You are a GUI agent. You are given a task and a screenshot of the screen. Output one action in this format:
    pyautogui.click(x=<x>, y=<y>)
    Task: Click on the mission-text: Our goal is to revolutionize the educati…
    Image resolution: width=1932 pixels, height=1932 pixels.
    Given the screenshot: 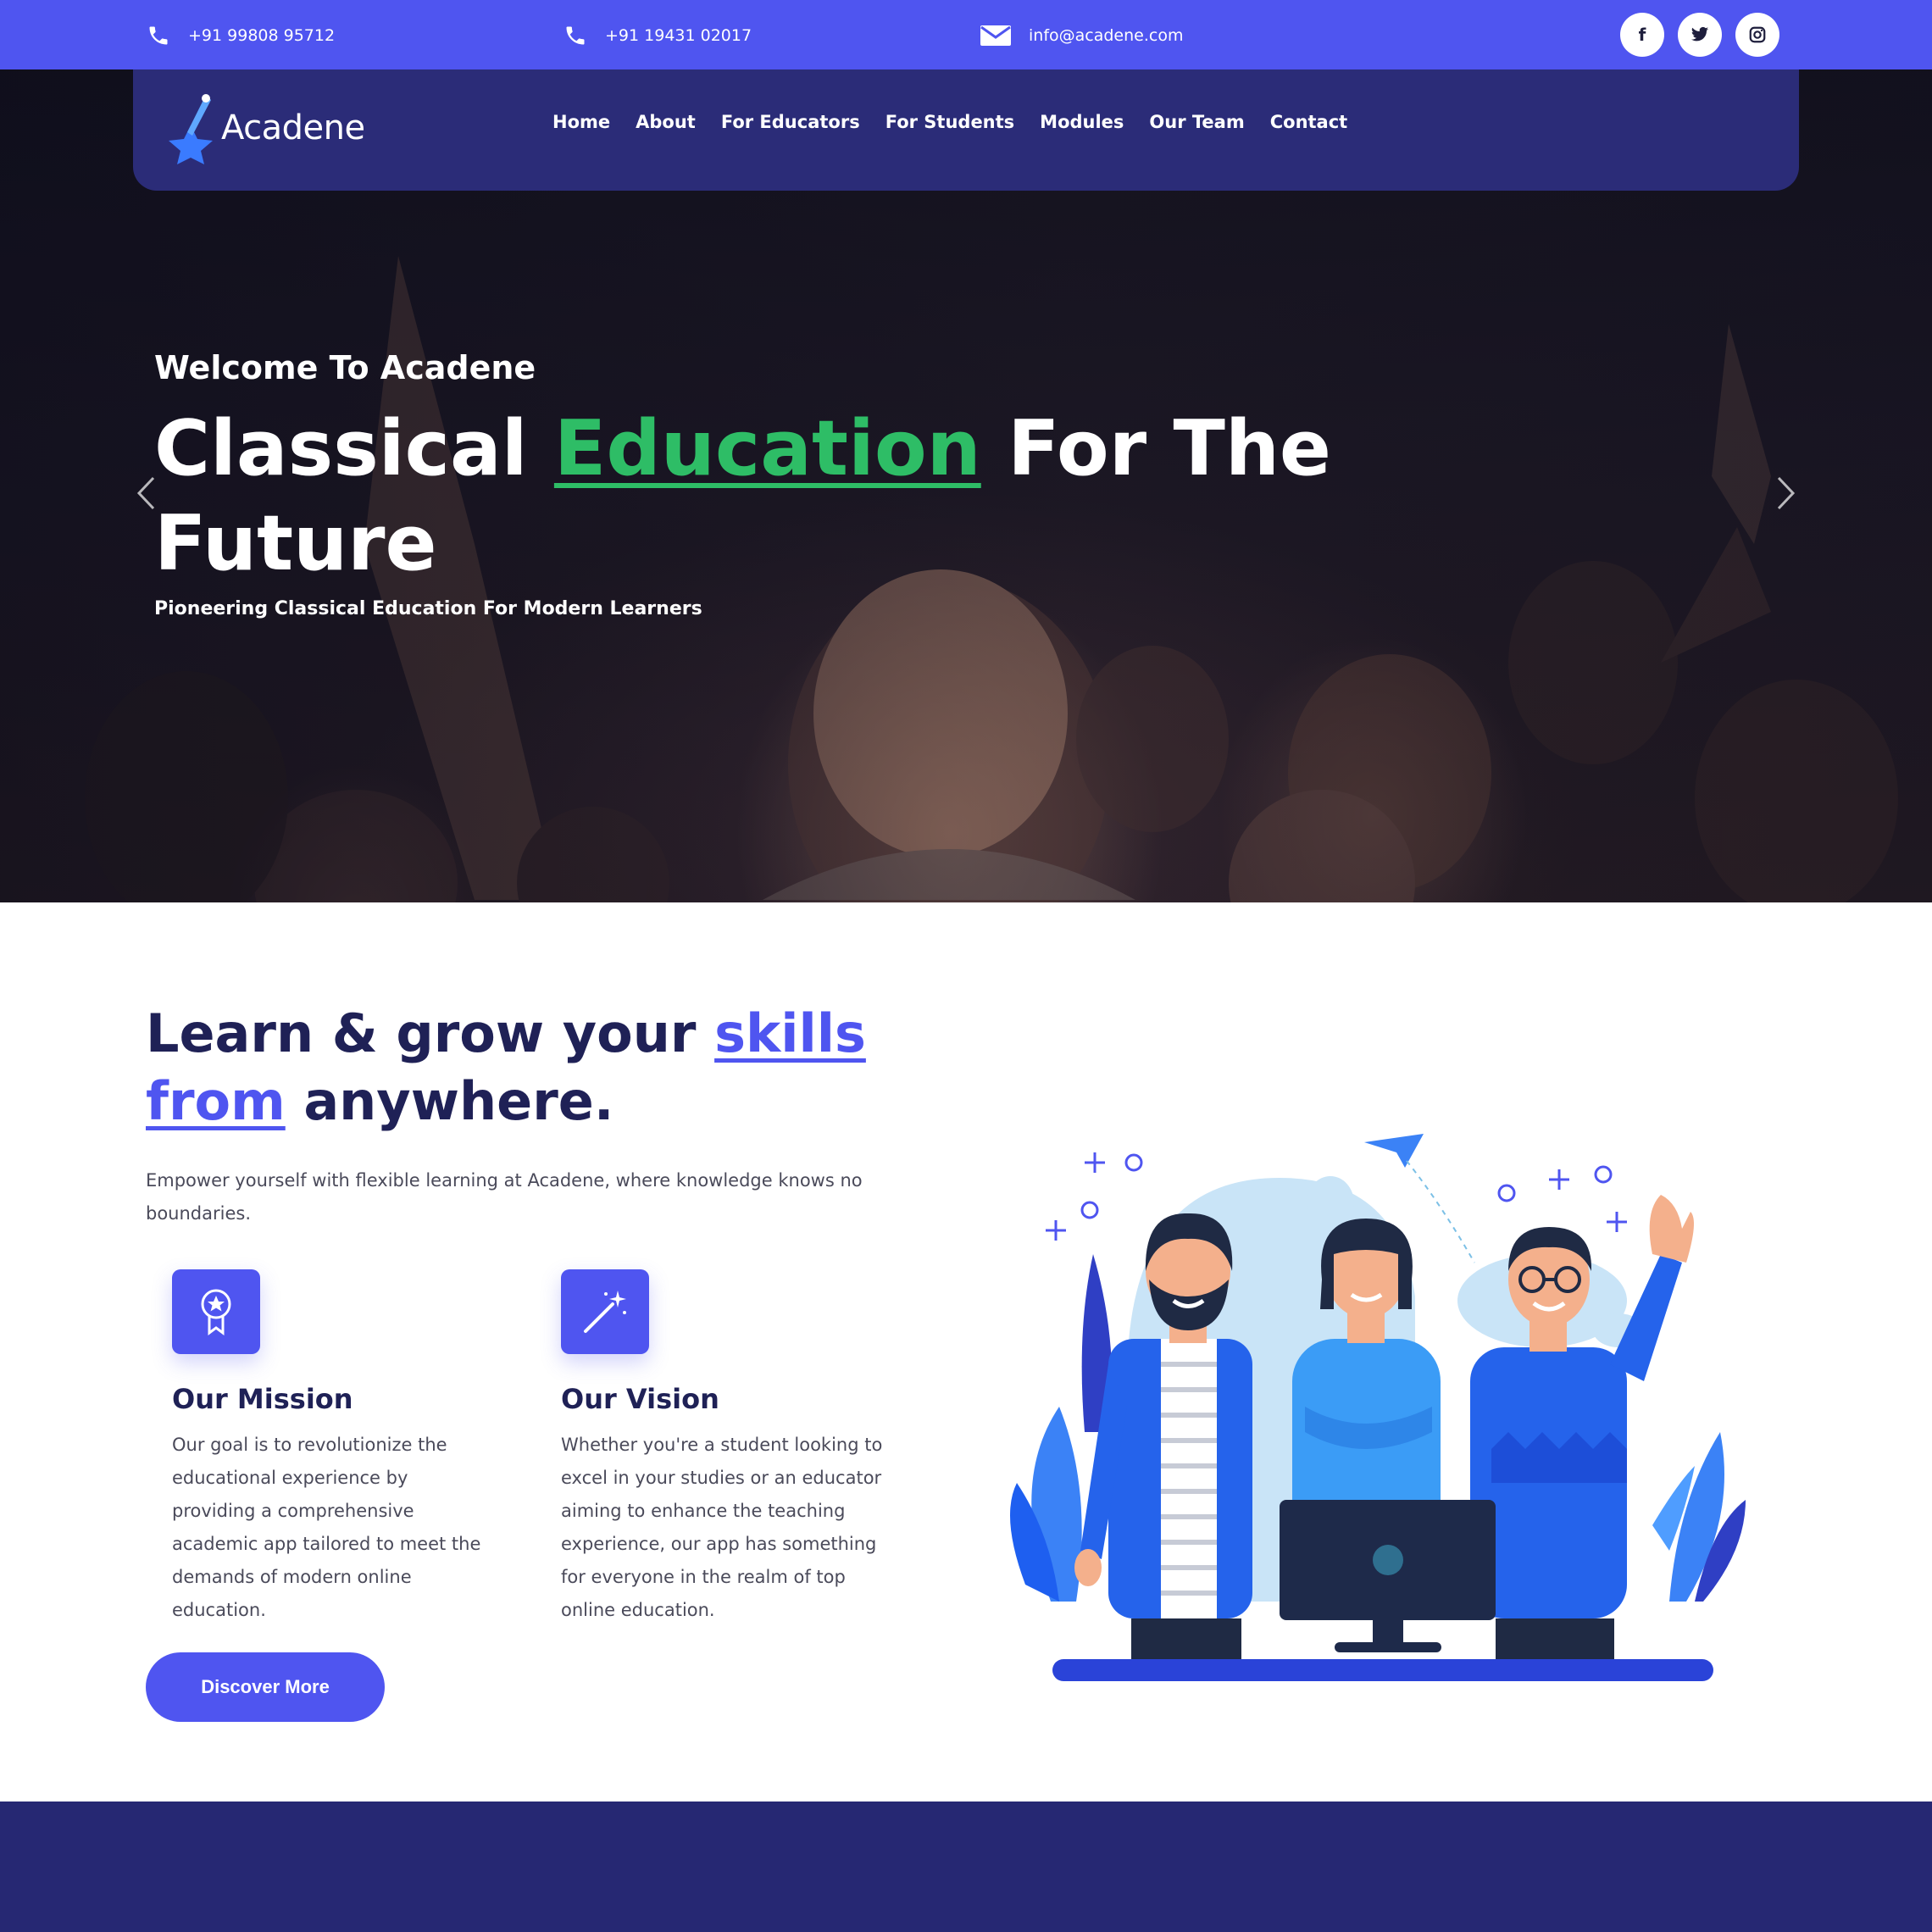 What is the action you would take?
    pyautogui.click(x=326, y=1527)
    